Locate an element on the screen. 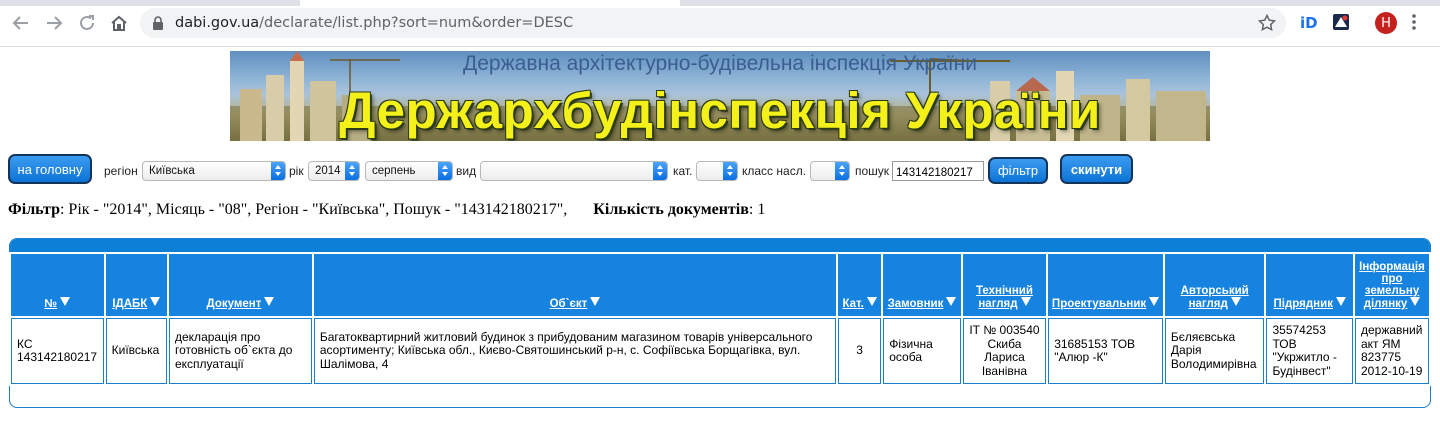 This screenshot has height=431, width=1440. back-arrow-icon is located at coordinates (21, 23).